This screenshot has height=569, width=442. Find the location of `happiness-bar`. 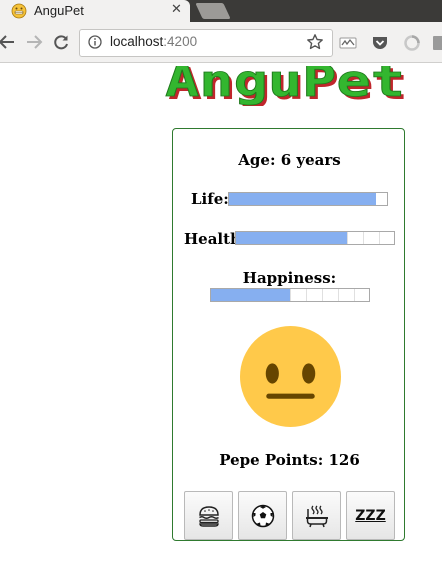

happiness-bar is located at coordinates (290, 295).